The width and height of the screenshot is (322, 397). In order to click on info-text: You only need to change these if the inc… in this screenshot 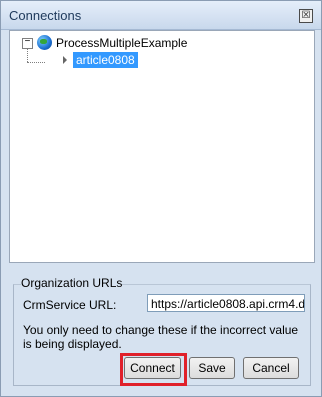, I will do `click(161, 337)`.